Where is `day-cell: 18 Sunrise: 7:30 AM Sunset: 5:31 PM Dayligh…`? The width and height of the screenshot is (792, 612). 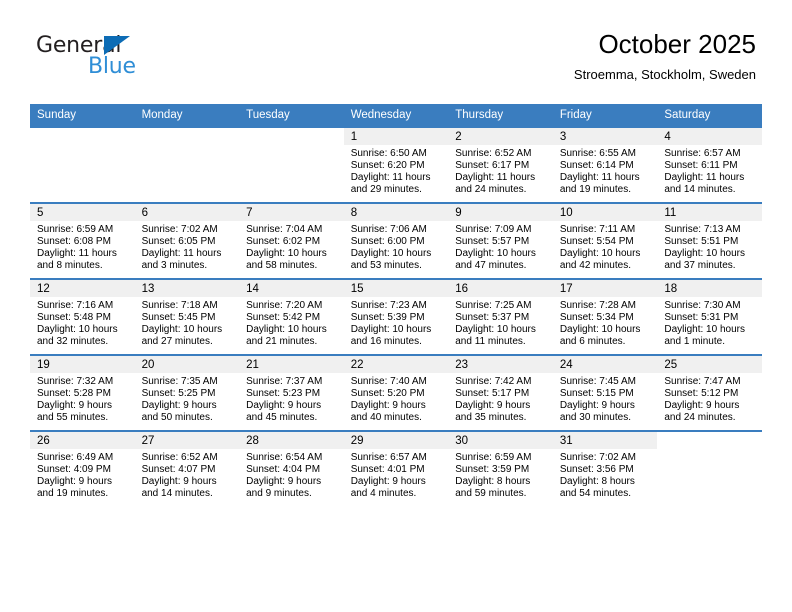
day-cell: 18 Sunrise: 7:30 AM Sunset: 5:31 PM Dayligh… is located at coordinates (709, 316).